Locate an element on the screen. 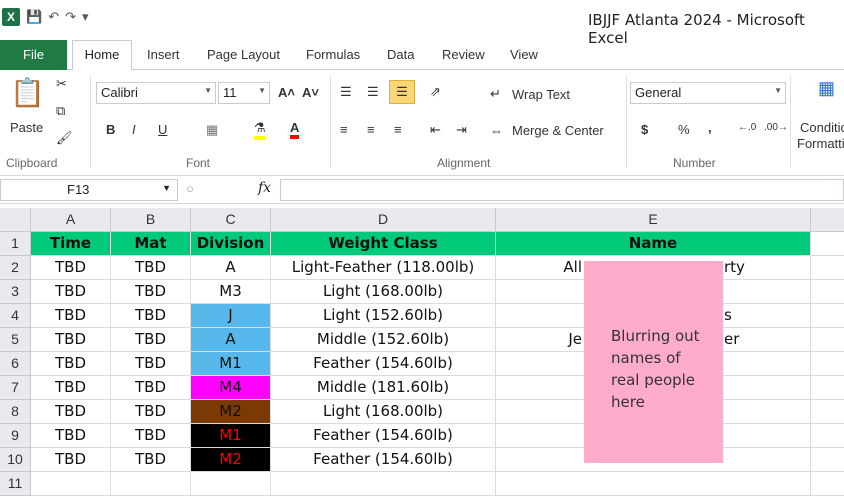  tab-data: Data is located at coordinates (400, 54).